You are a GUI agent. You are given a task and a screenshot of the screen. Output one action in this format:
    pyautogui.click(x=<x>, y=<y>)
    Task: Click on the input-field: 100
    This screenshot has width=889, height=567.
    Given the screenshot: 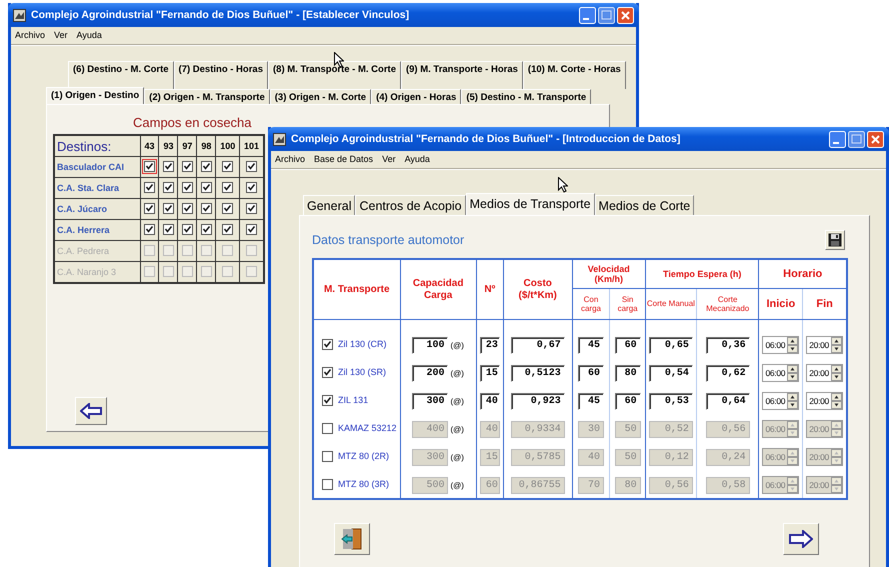 What is the action you would take?
    pyautogui.click(x=430, y=345)
    